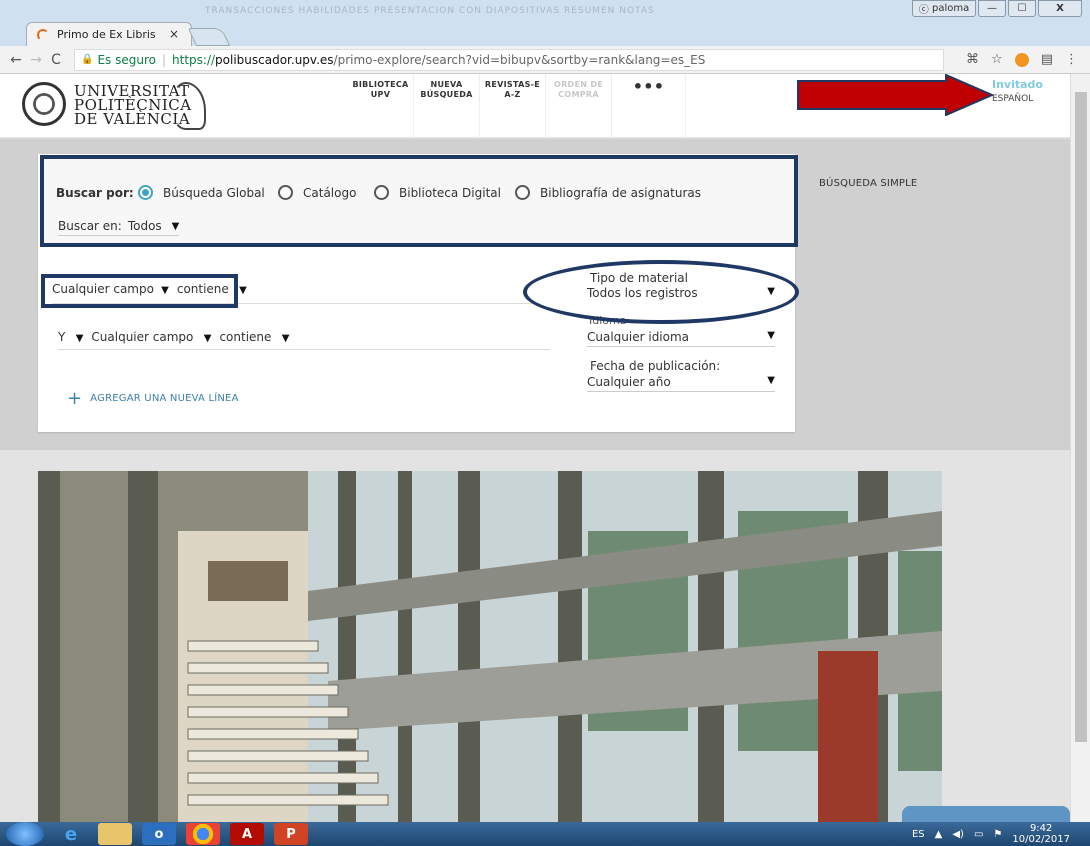  I want to click on logo-figure-icon, so click(189, 106).